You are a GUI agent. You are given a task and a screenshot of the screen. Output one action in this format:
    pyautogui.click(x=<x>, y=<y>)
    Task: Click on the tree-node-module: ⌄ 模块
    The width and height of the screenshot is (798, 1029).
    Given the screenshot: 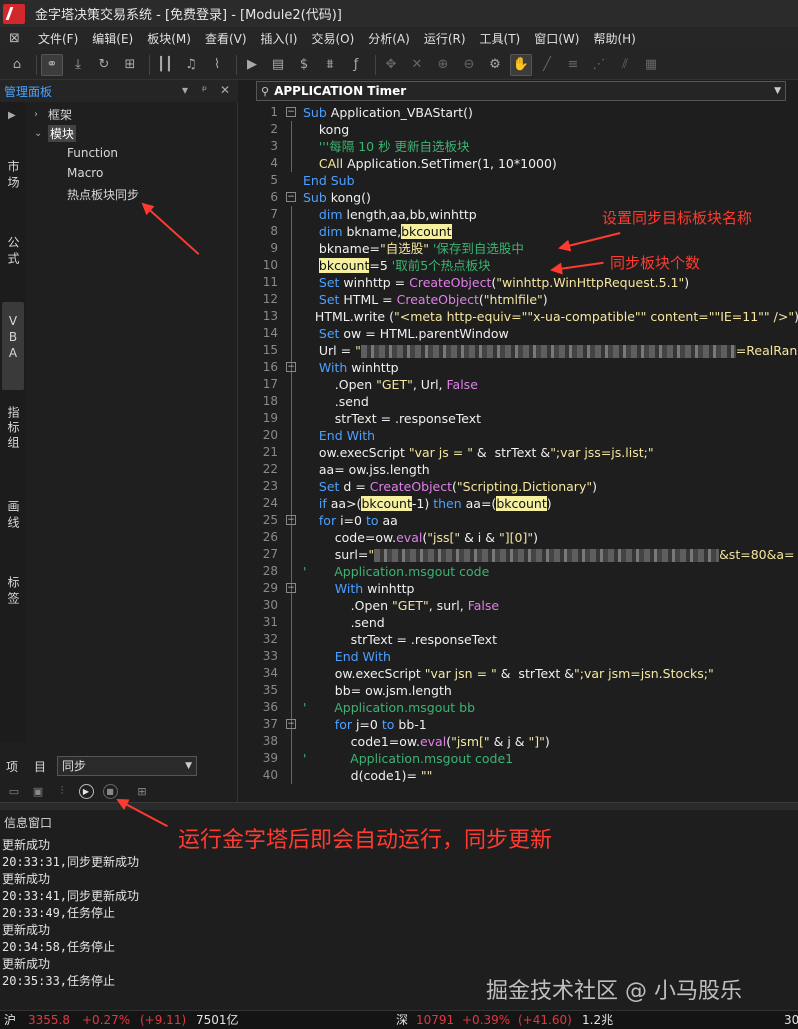 What is the action you would take?
    pyautogui.click(x=55, y=133)
    